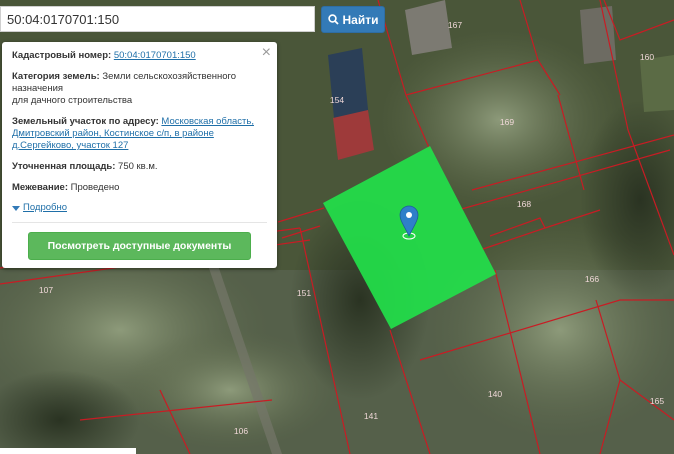 This screenshot has height=454, width=674. I want to click on address-label: Земельный участок по адресу:, so click(85, 121).